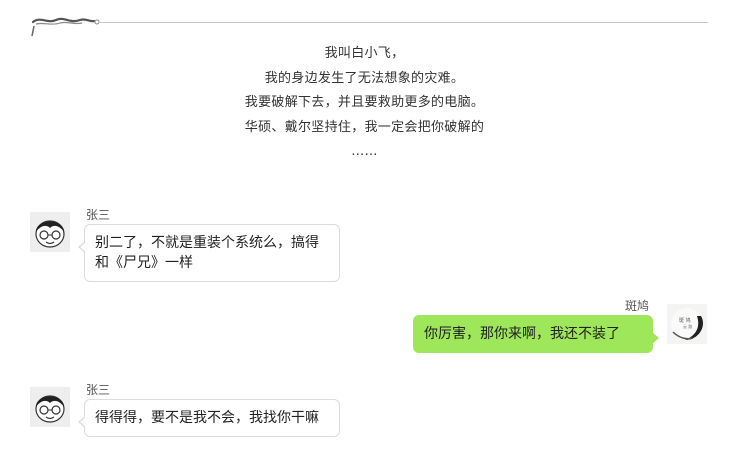 The width and height of the screenshot is (729, 469). What do you see at coordinates (685, 320) in the screenshot?
I see `svg-text: 斑 鸠` at bounding box center [685, 320].